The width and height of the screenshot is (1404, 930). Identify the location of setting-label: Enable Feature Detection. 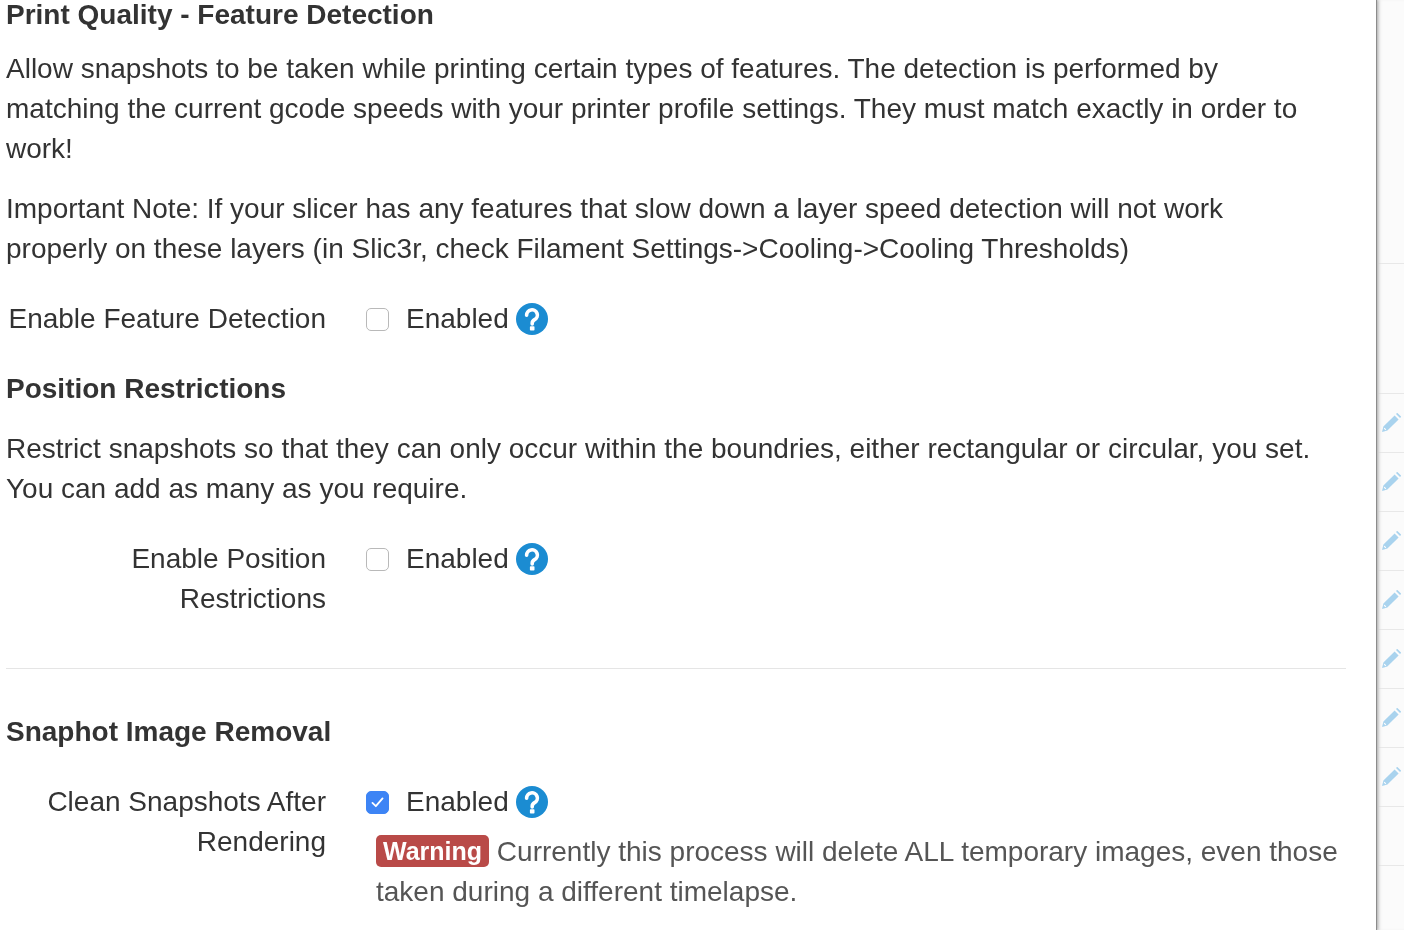
(166, 319).